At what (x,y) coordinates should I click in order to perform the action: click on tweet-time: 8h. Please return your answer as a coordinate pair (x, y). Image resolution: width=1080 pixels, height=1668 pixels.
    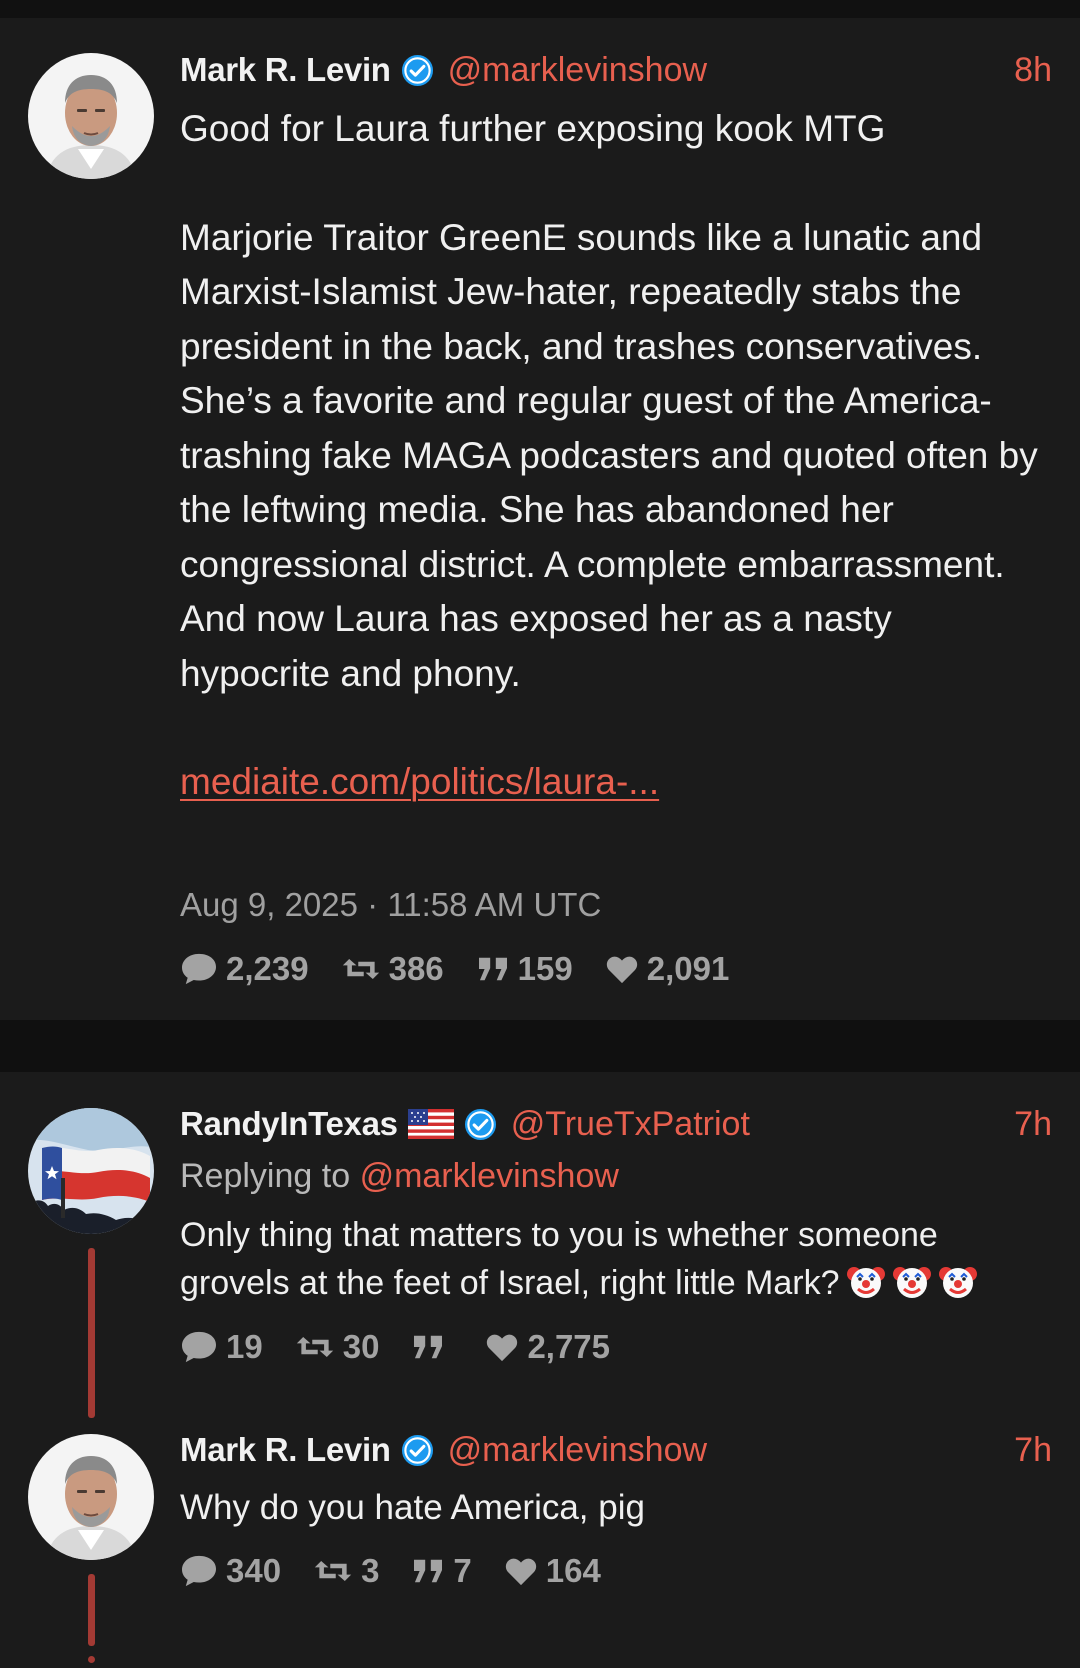
    Looking at the image, I should click on (1033, 70).